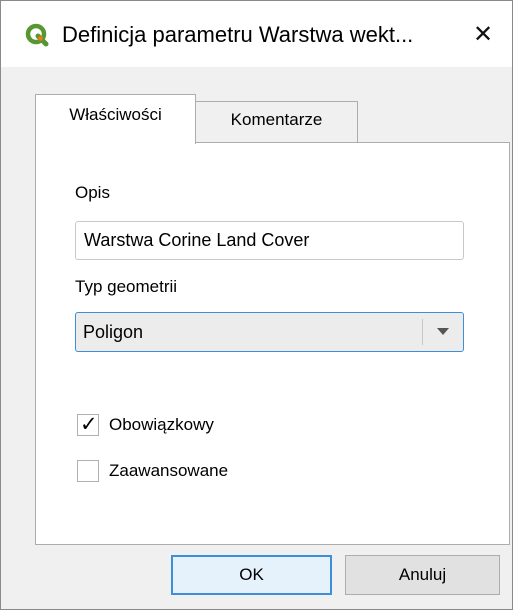 This screenshot has height=610, width=513. I want to click on mandatory-checkbox: ✓, so click(88, 424).